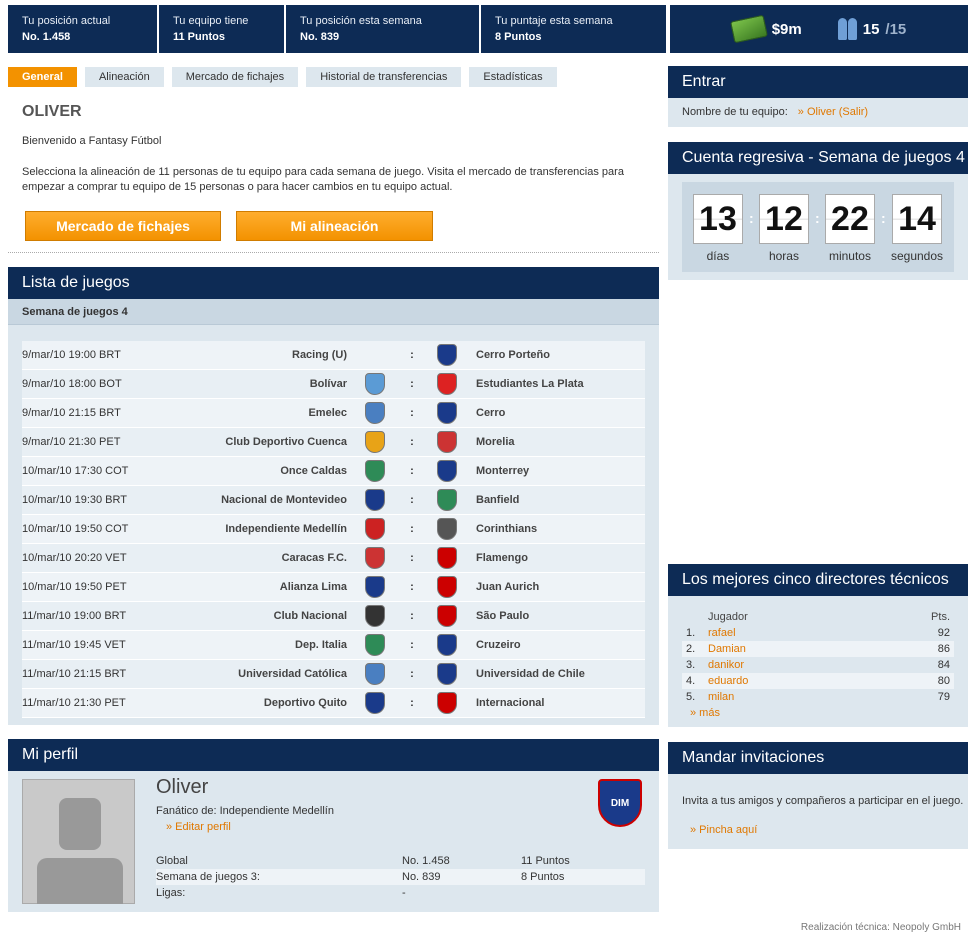 Image resolution: width=976 pixels, height=949 pixels. I want to click on tab-lineup: Alineación, so click(124, 77).